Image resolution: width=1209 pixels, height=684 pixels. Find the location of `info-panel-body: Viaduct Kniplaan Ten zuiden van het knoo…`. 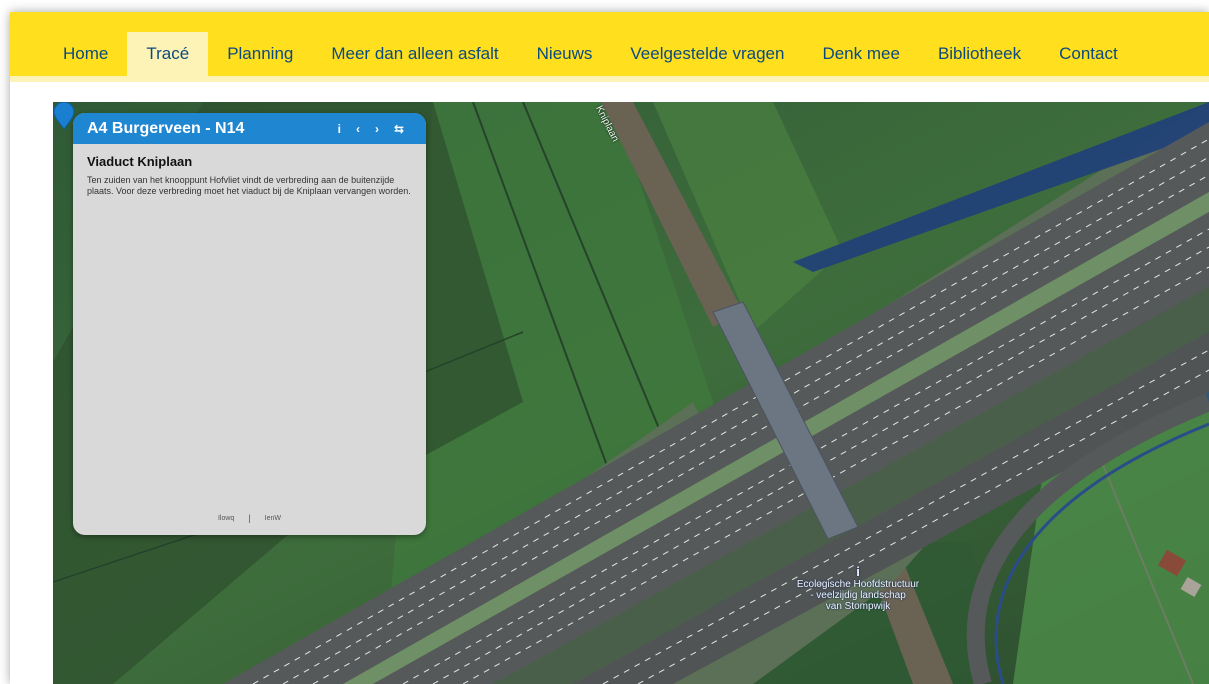

info-panel-body: Viaduct Kniplaan Ten zuiden van het knoo… is located at coordinates (249, 170).